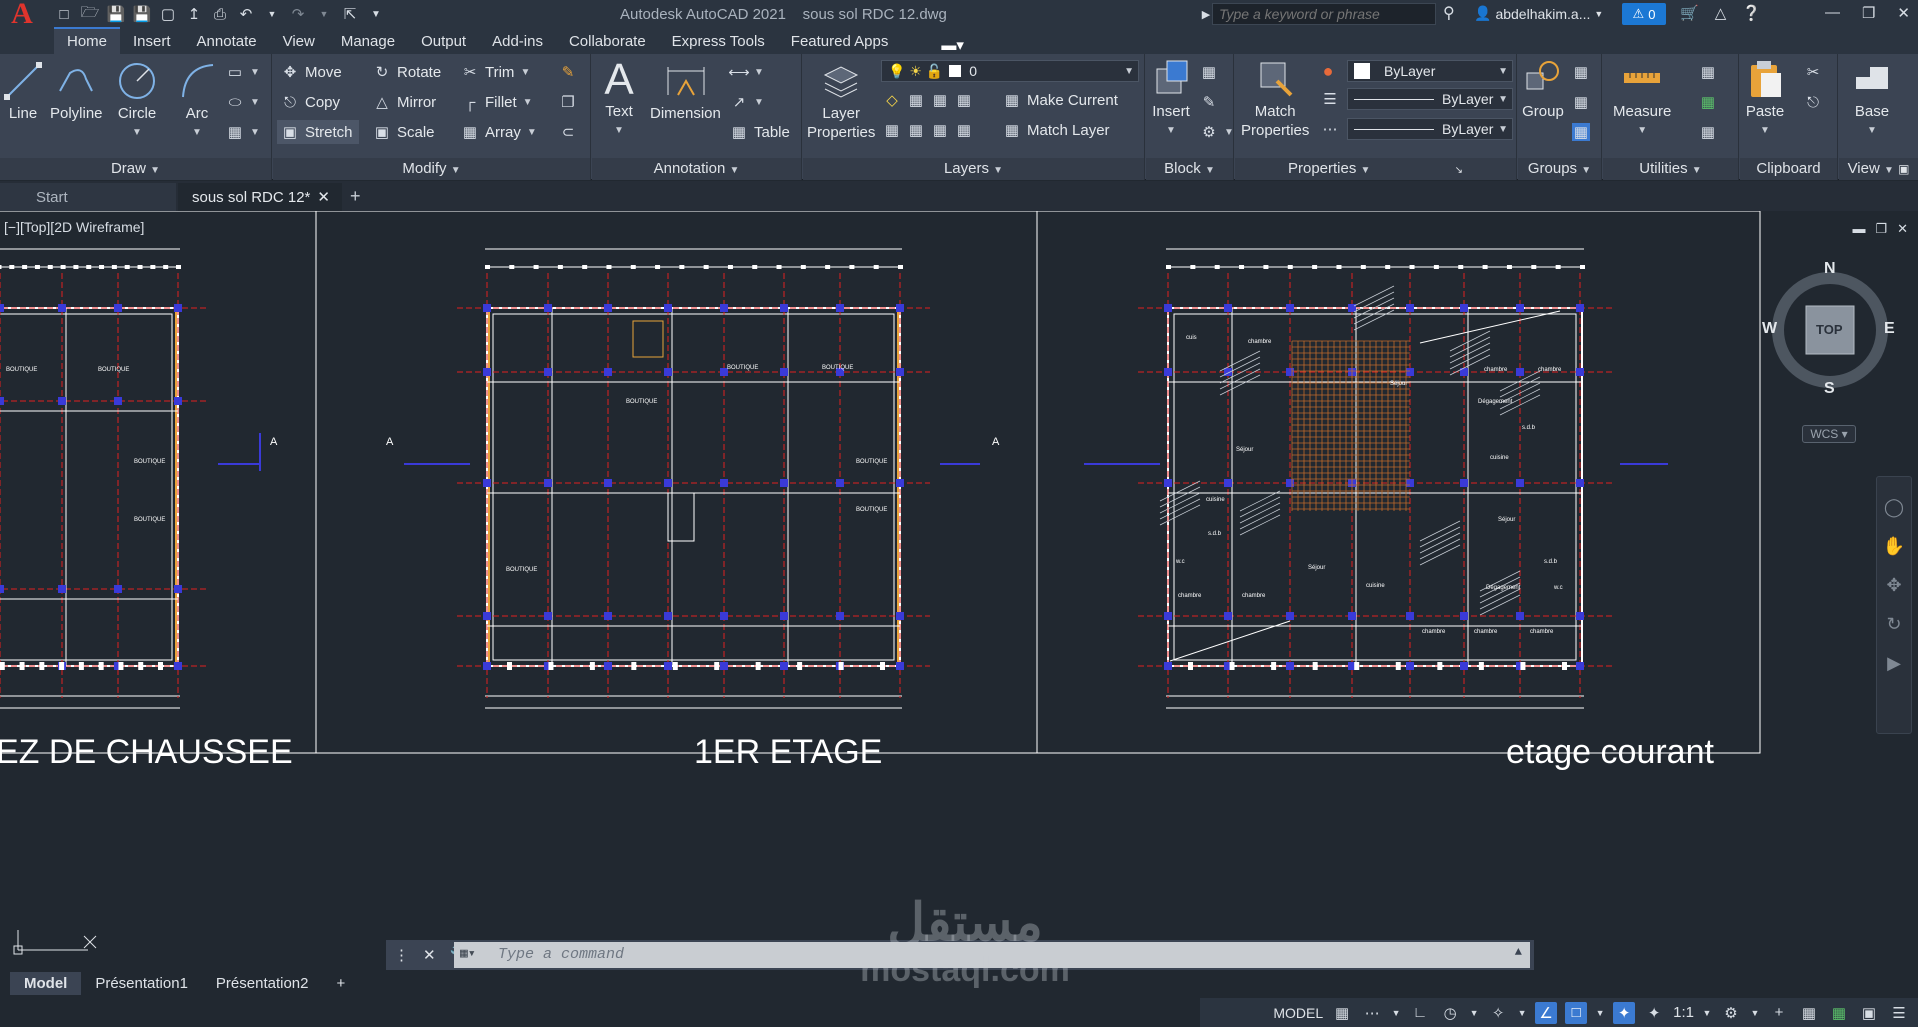  I want to click on base-view-button: Base ▼, so click(1872, 99).